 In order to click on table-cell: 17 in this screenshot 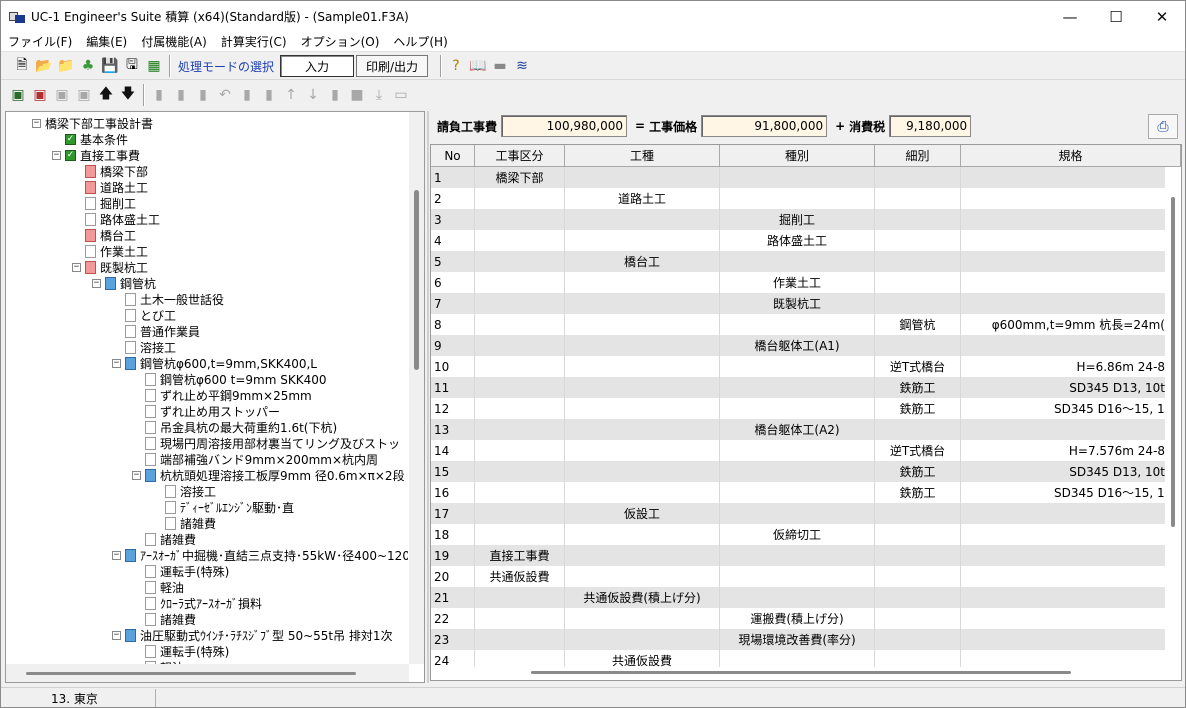, I will do `click(453, 513)`.